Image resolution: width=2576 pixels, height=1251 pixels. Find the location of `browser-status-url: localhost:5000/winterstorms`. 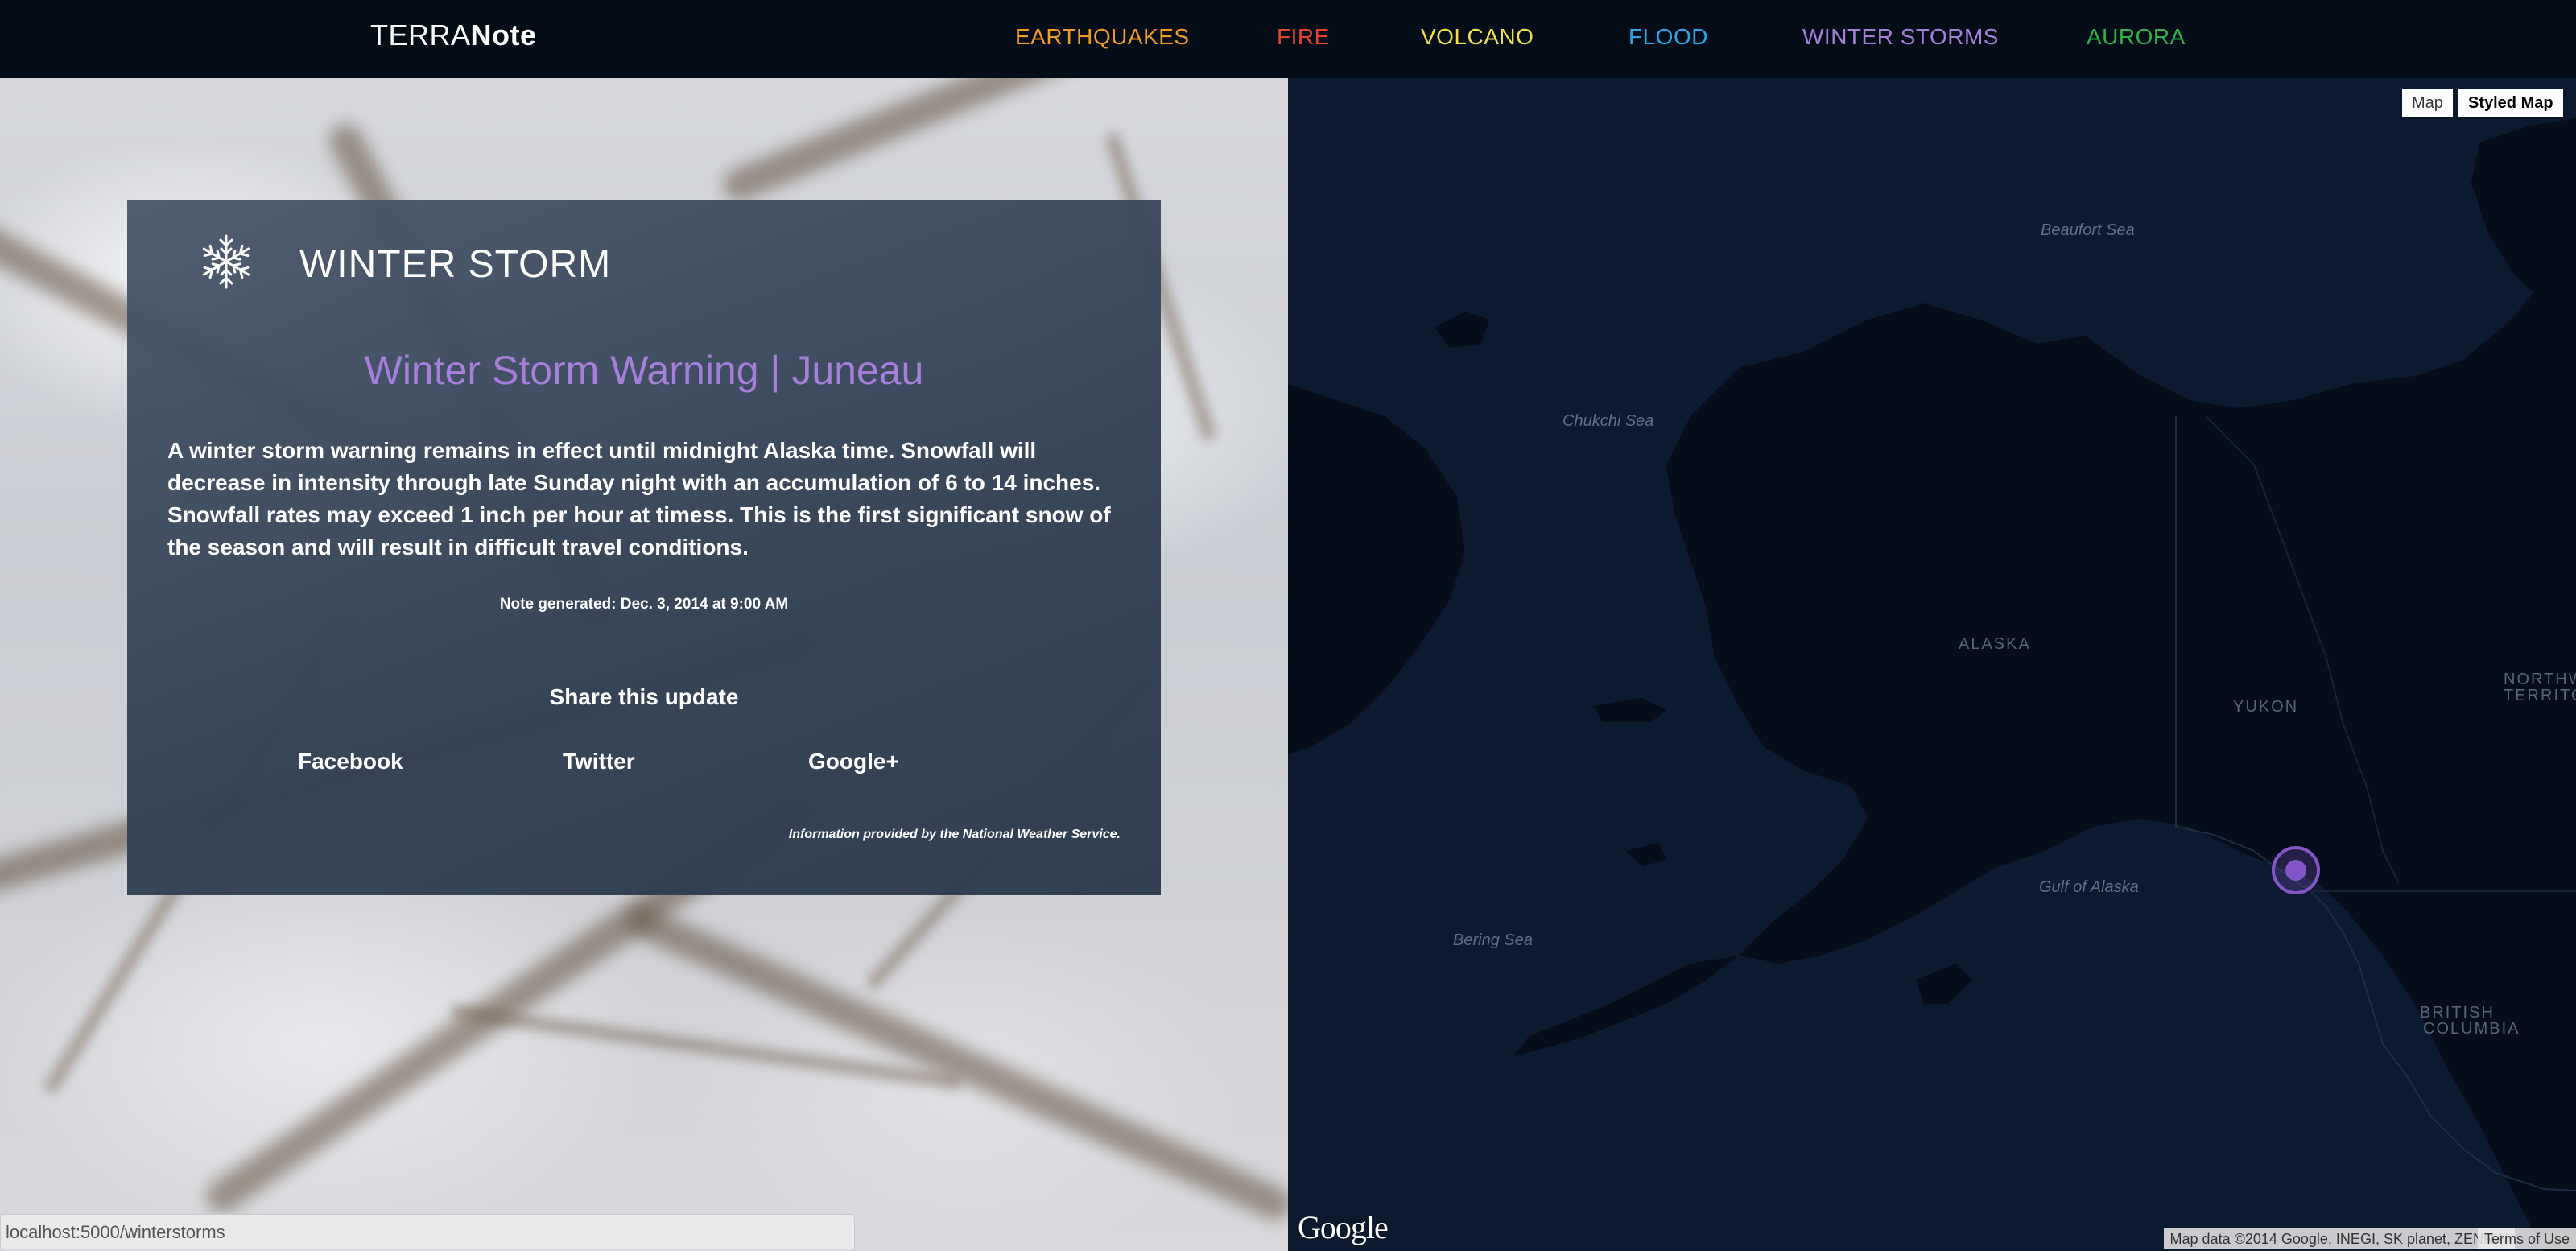

browser-status-url: localhost:5000/winterstorms is located at coordinates (427, 1231).